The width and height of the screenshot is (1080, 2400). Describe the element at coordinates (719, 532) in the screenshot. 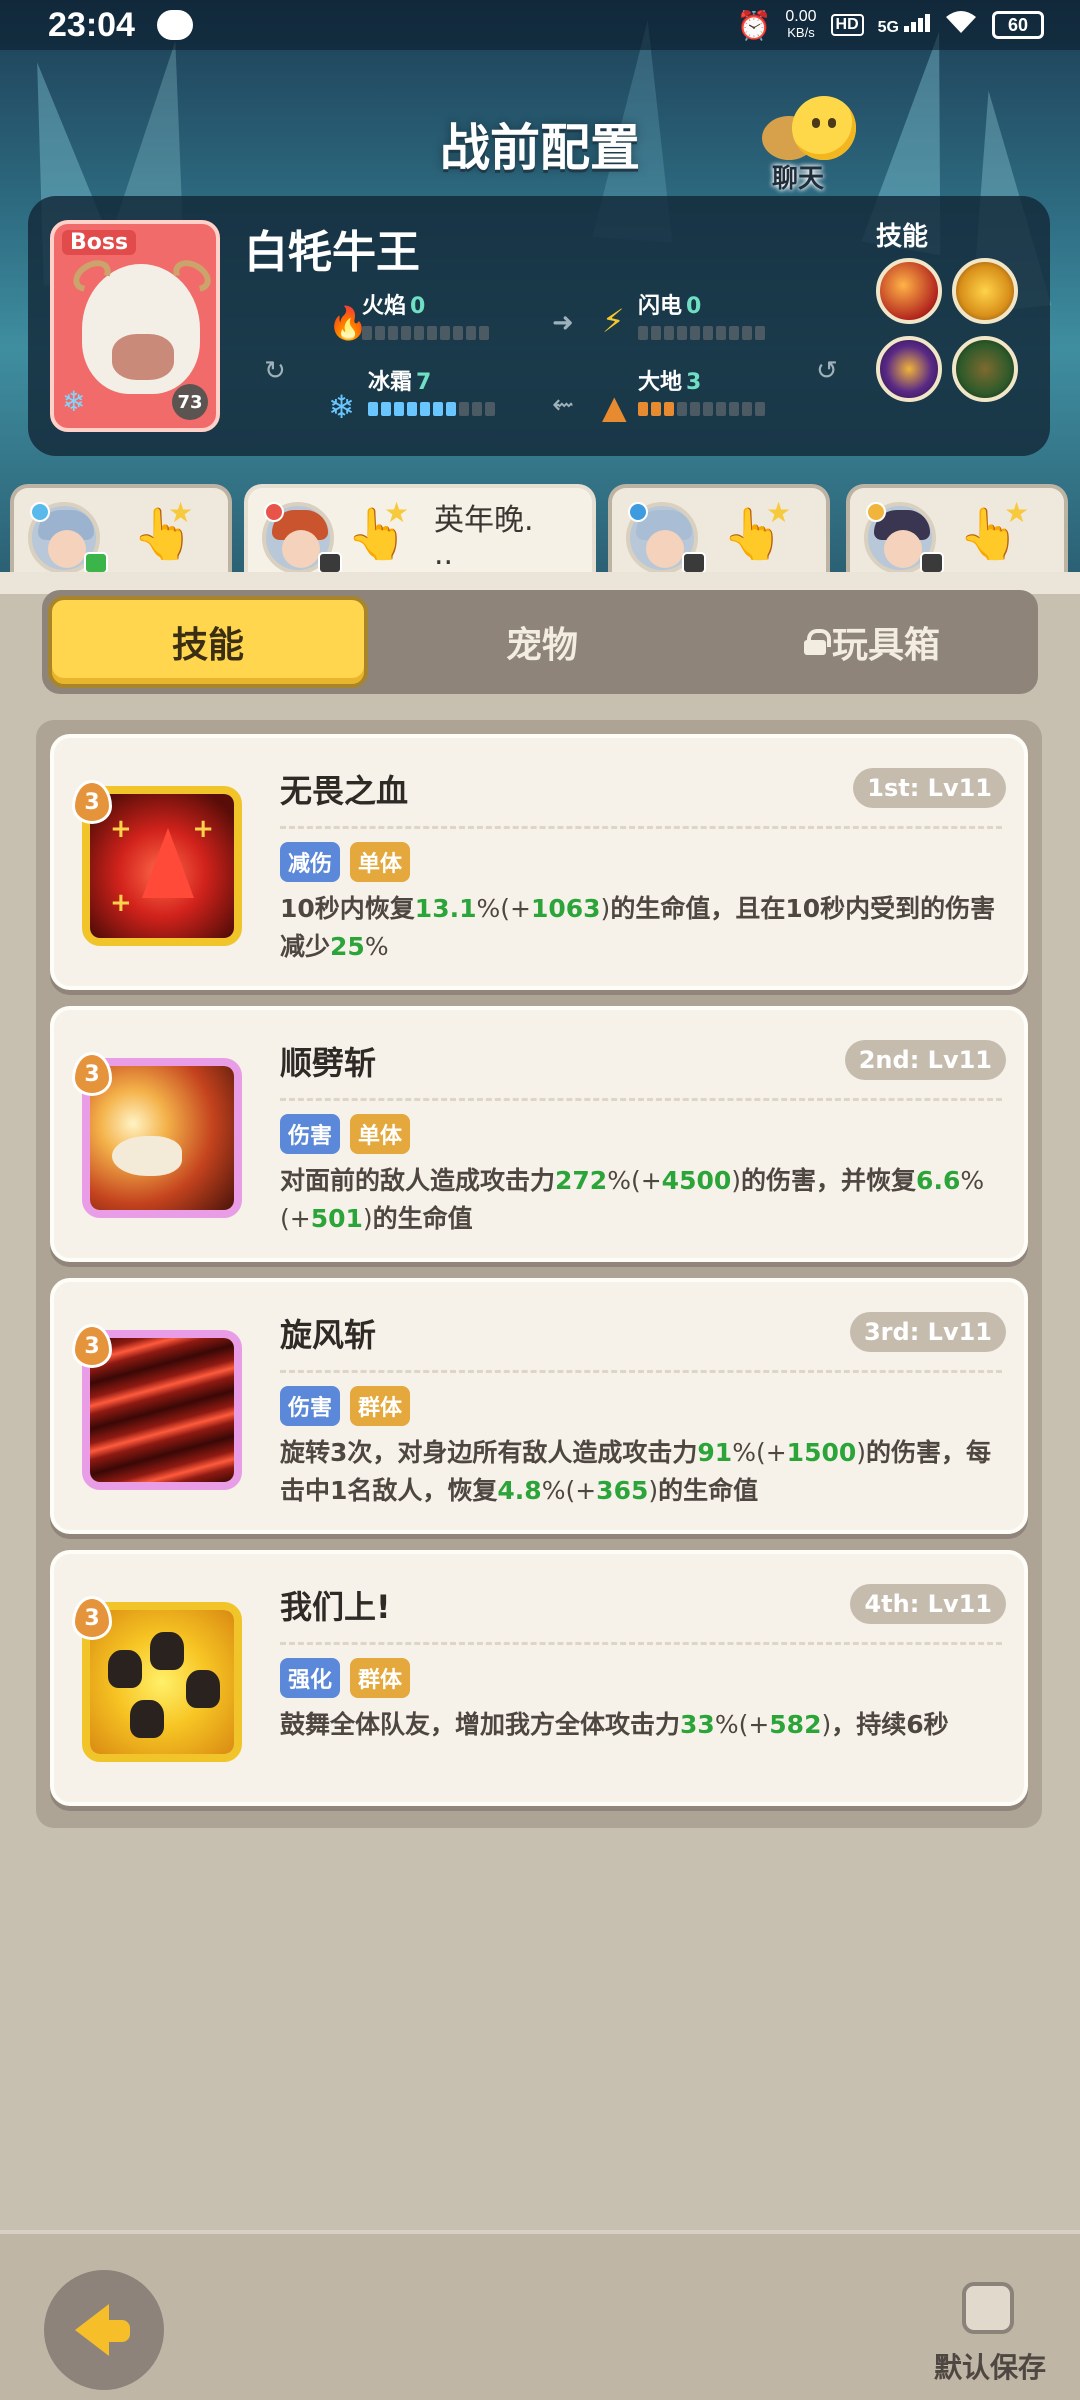

I see `character-slot-3: ★ 👆` at that location.